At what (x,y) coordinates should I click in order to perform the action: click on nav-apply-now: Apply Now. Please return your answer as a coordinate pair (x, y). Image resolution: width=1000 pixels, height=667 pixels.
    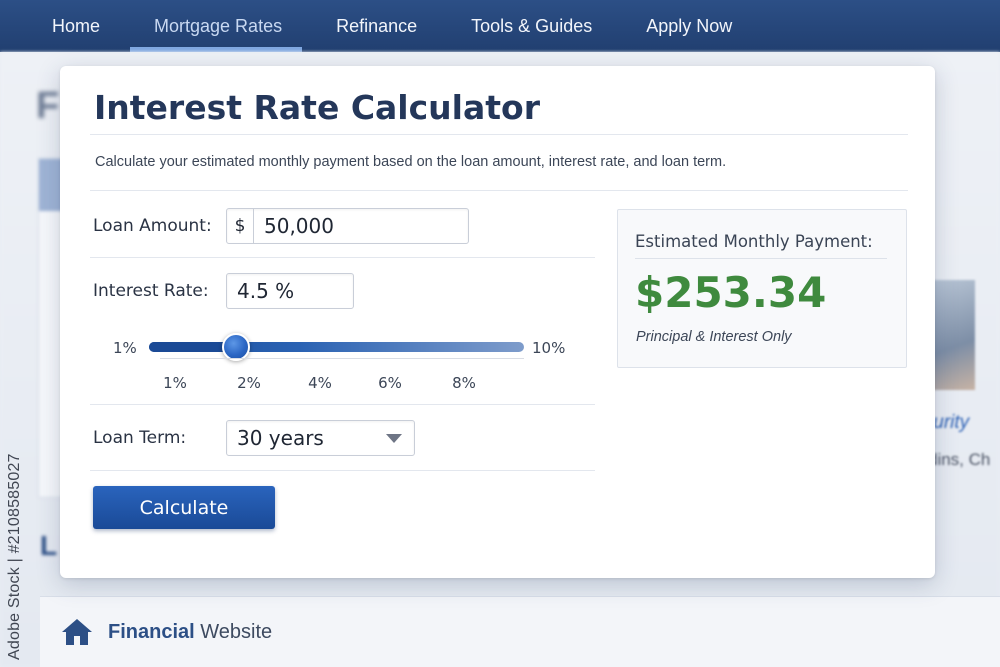
    Looking at the image, I should click on (689, 26).